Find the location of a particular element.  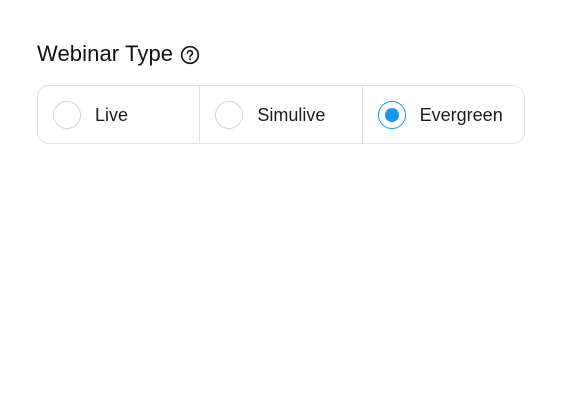

radio-live is located at coordinates (67, 114).